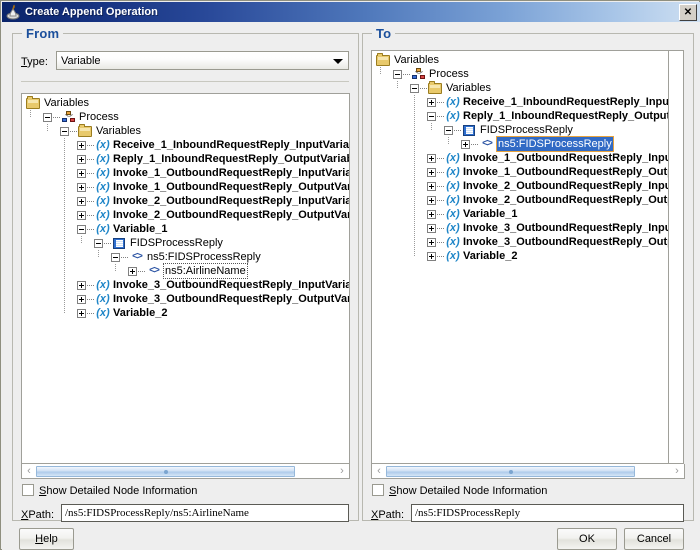  I want to click on cancel-button: Cancel, so click(654, 539).